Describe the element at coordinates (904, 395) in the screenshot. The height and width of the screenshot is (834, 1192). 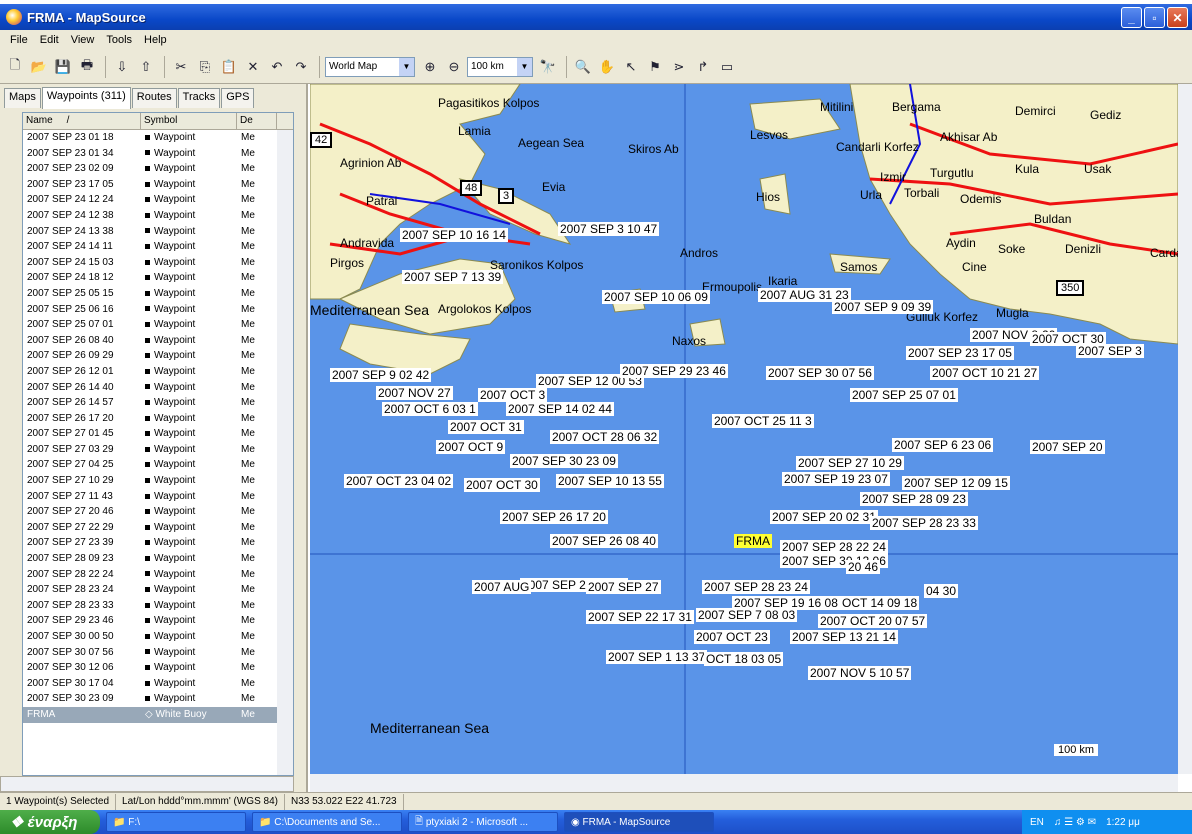
I see `waypoint-label: 2007 SEP 25 07 01` at that location.